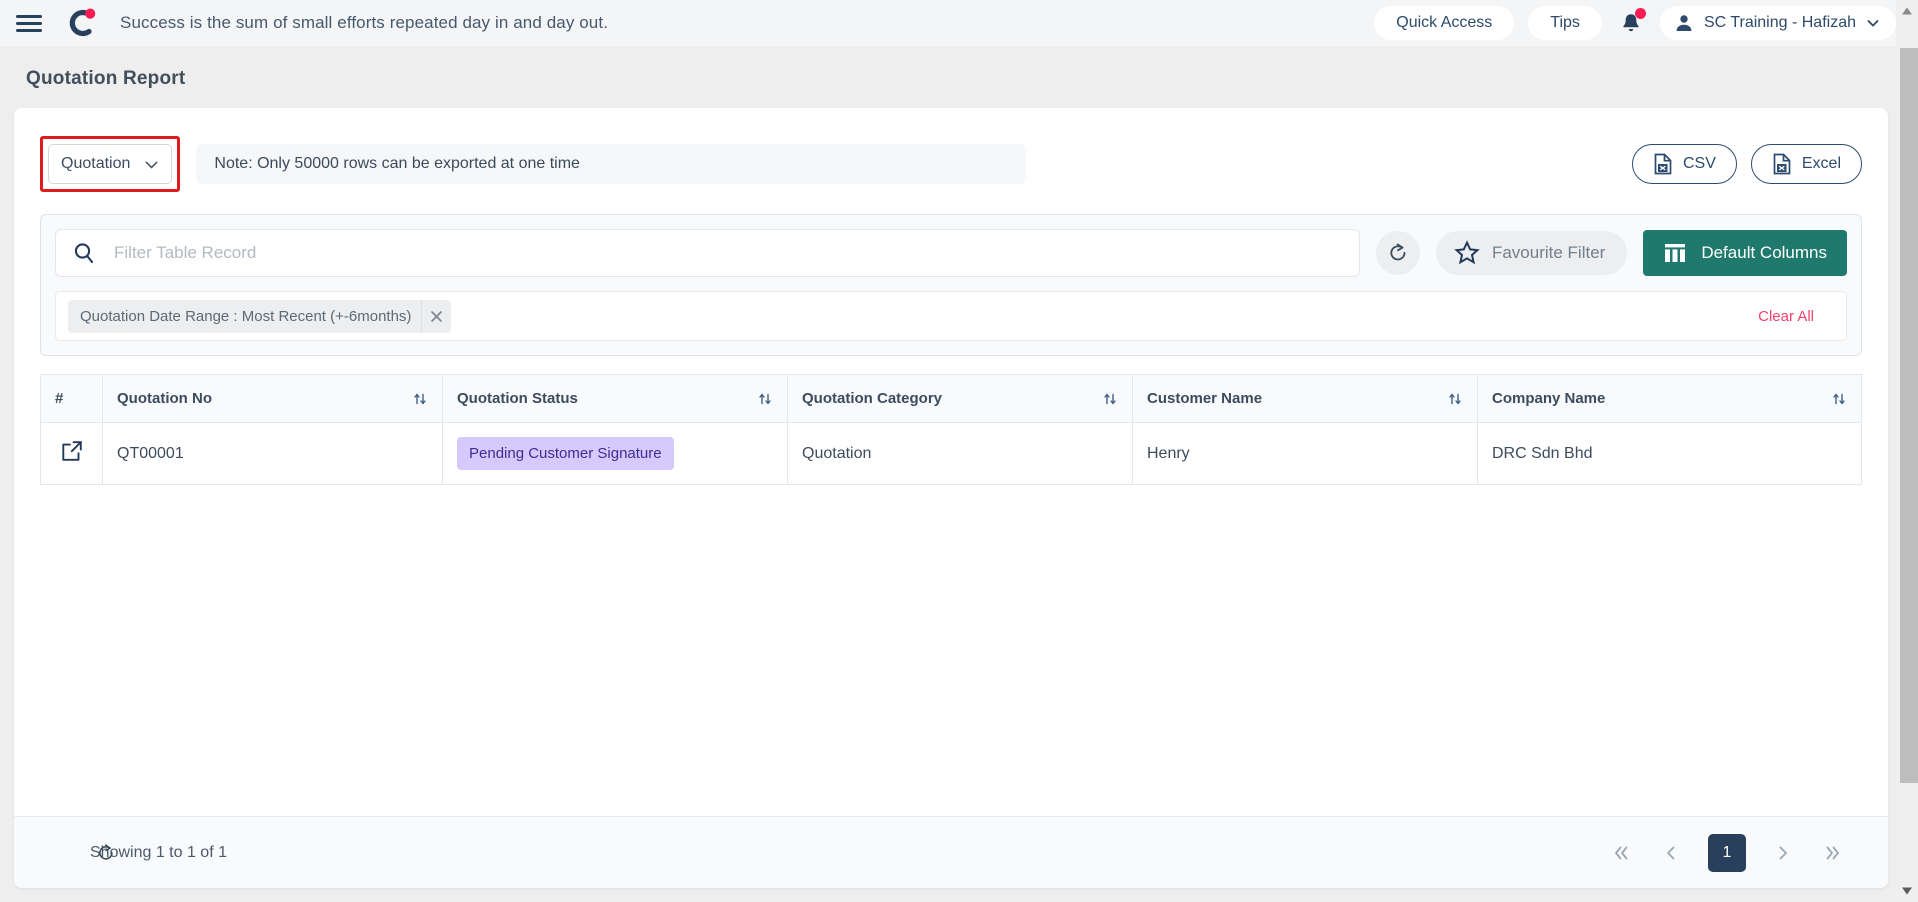  I want to click on pagination-last-button, so click(1833, 853).